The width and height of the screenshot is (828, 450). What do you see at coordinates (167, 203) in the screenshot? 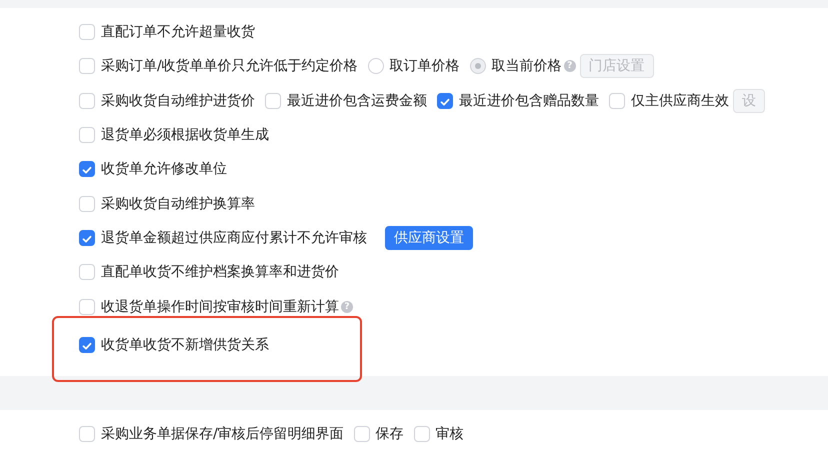
I see `checkbox-option: 采购收货自动维护换算率` at bounding box center [167, 203].